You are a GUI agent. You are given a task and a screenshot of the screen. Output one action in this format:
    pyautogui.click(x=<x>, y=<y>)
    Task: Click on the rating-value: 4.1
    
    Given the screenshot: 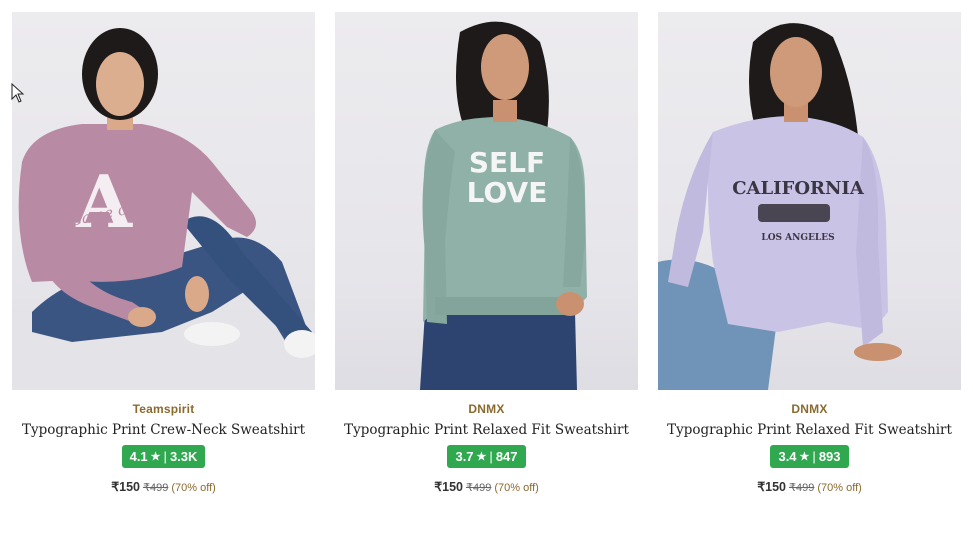 What is the action you would take?
    pyautogui.click(x=138, y=456)
    